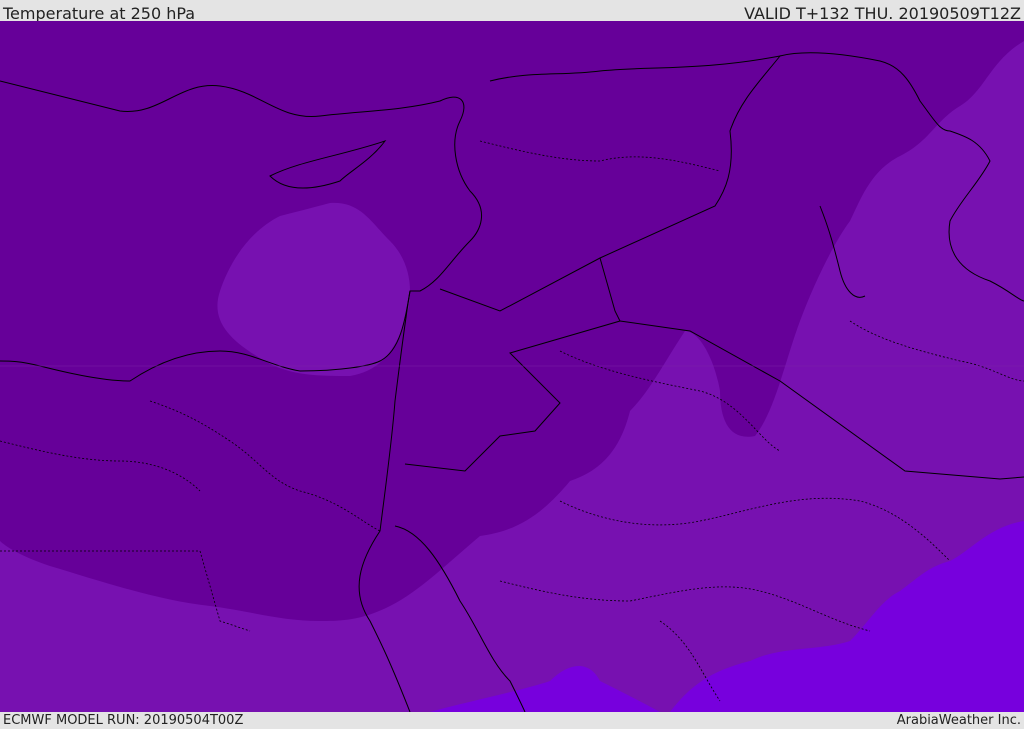 The image size is (1024, 729). What do you see at coordinates (958, 720) in the screenshot?
I see `credit-label: ArabiaWeather Inc.` at bounding box center [958, 720].